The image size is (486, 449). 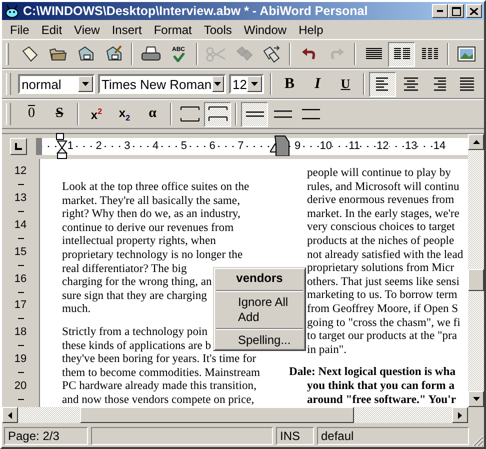 I want to click on scroll-right-button, so click(x=460, y=415).